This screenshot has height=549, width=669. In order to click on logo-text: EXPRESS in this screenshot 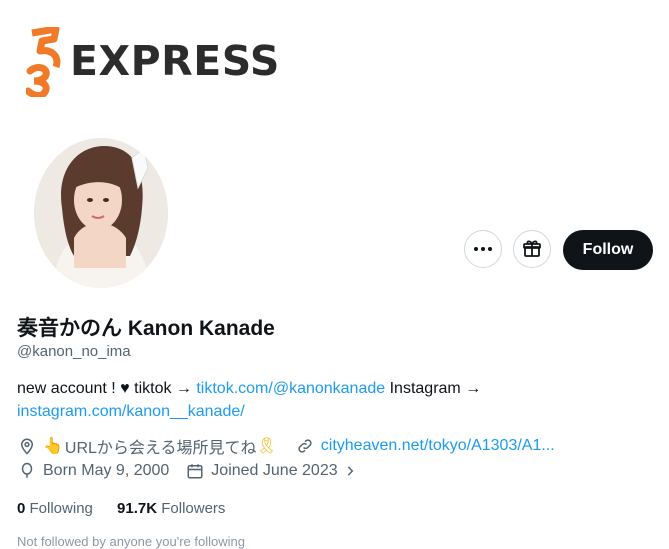, I will do `click(175, 61)`.